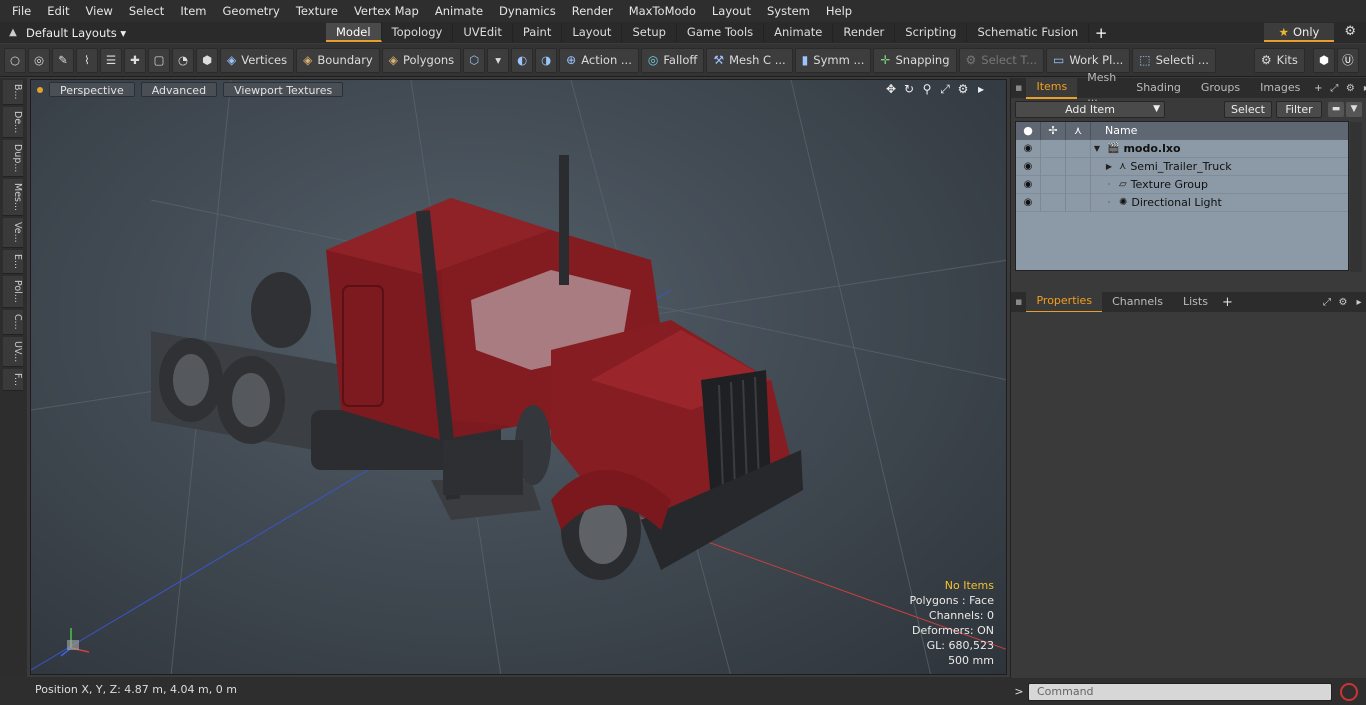 The image size is (1366, 705). Describe the element at coordinates (1018, 88) in the screenshot. I see `panel-menu-icon: ▪` at that location.